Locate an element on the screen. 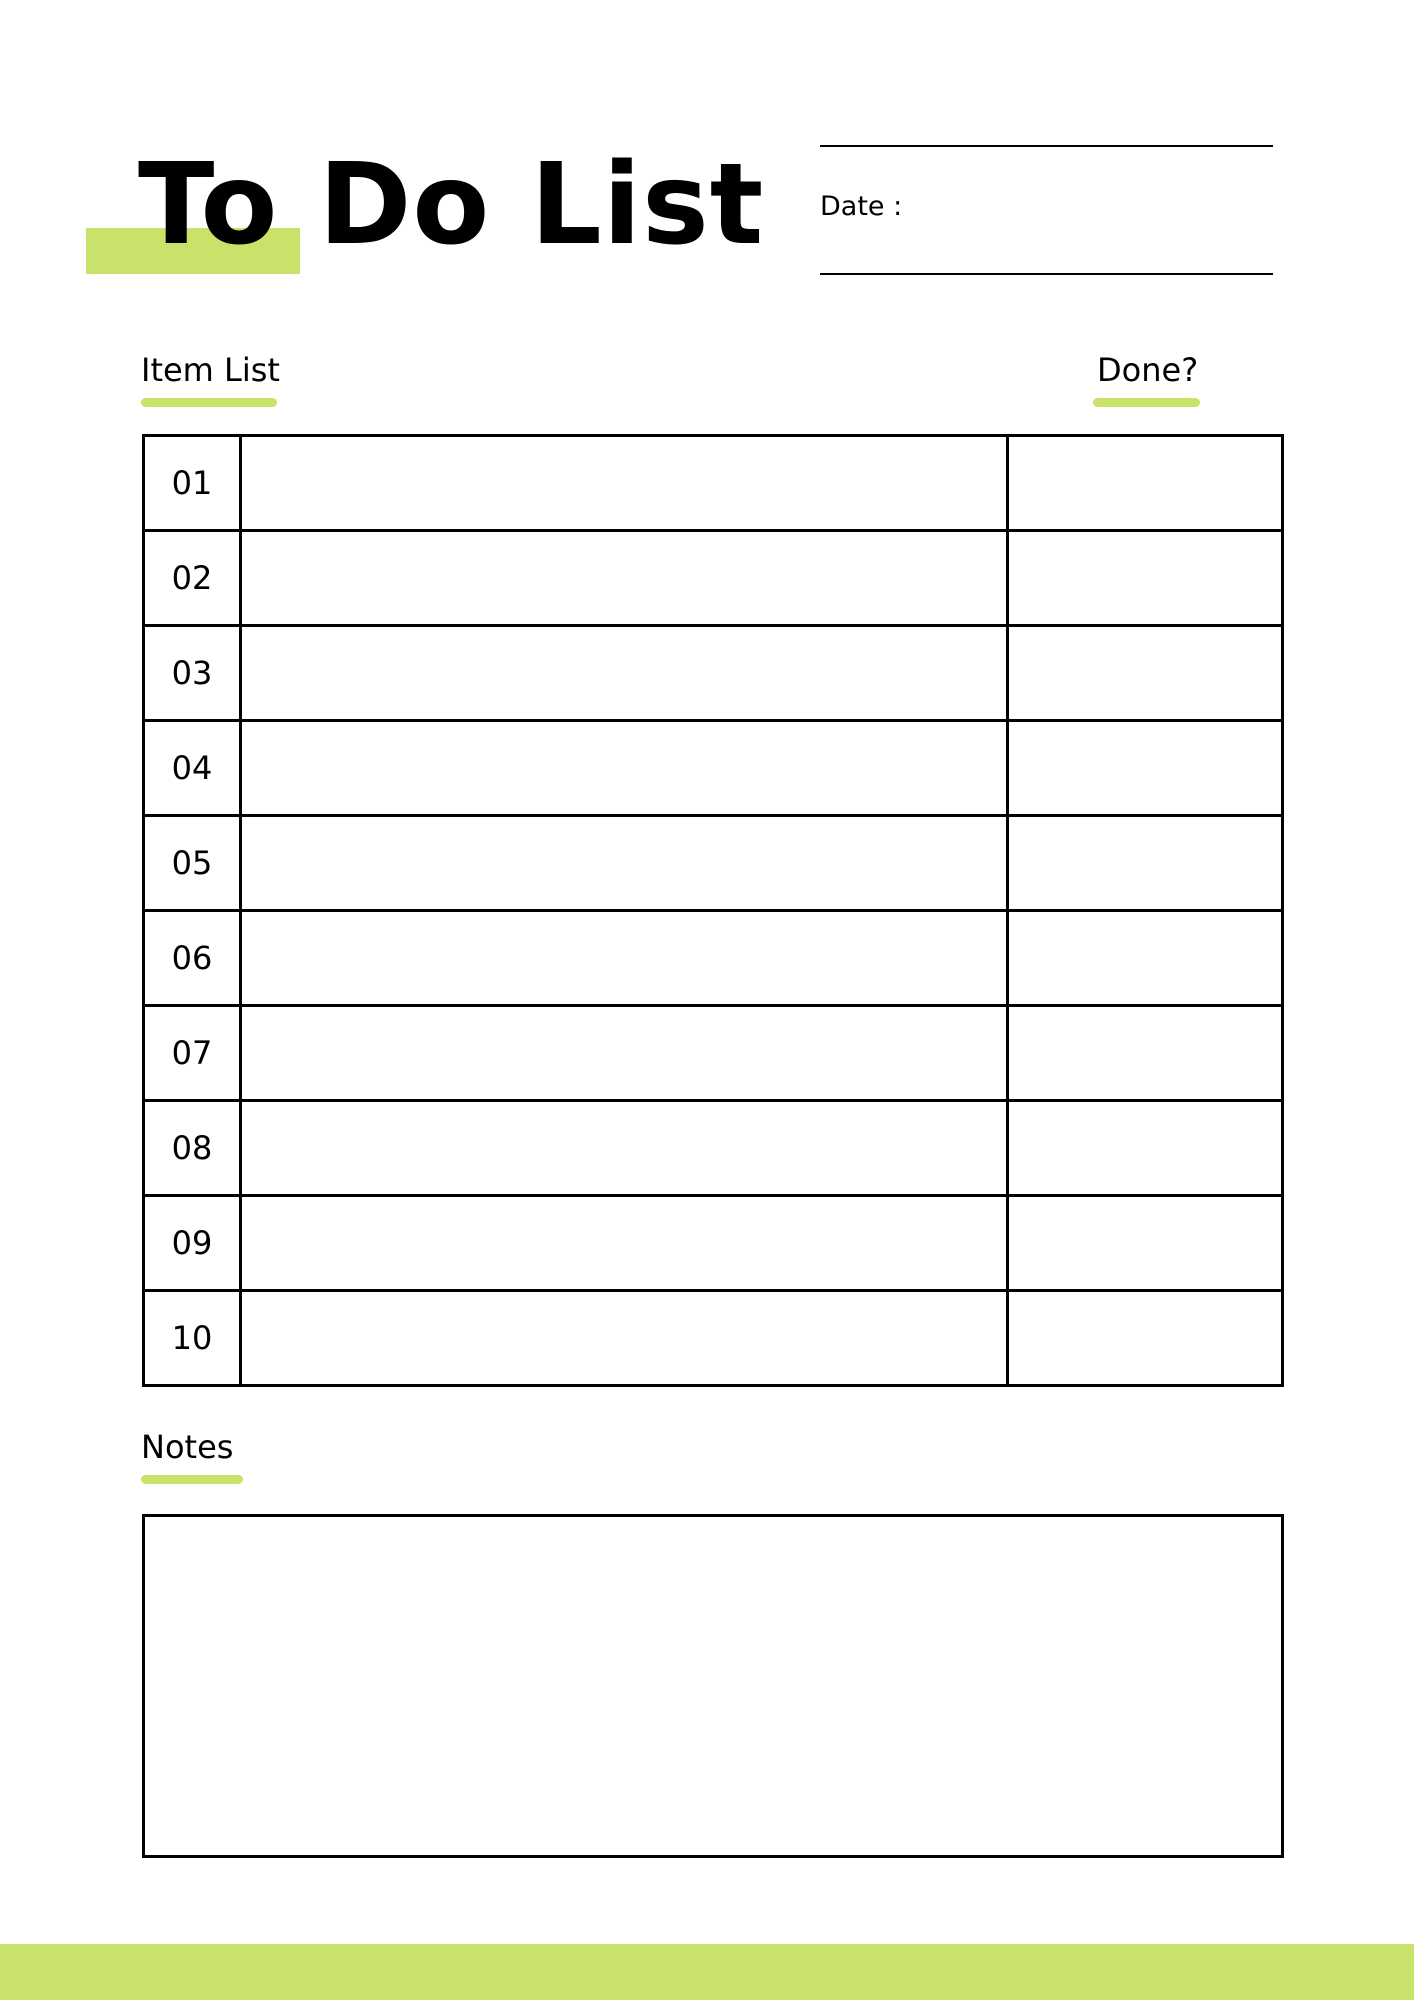 This screenshot has width=1414, height=2000. table-row: 04 is located at coordinates (713, 768).